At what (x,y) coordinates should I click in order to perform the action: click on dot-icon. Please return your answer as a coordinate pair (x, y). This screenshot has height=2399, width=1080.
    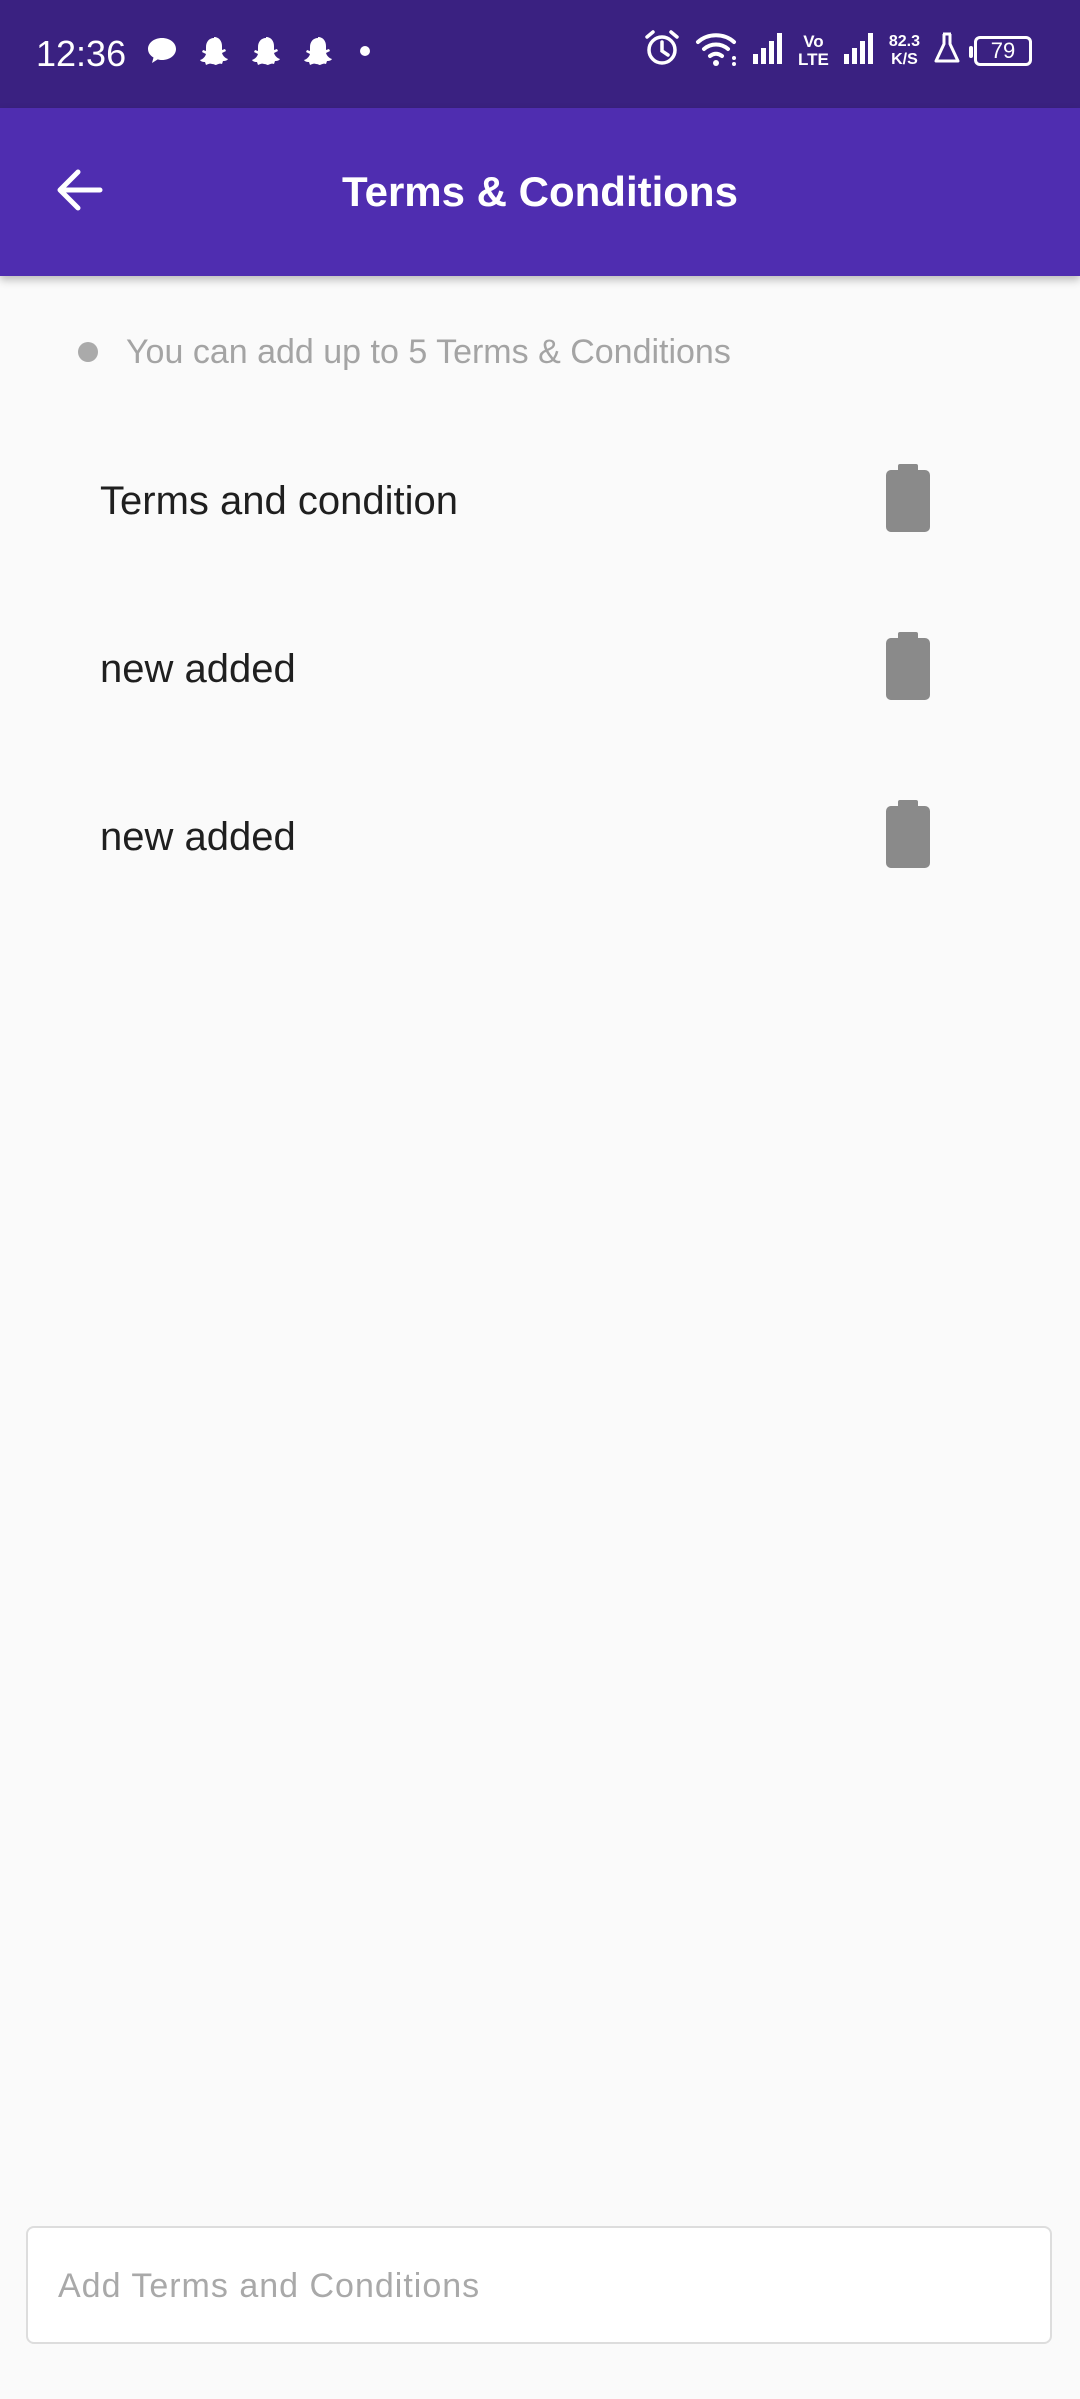
    Looking at the image, I should click on (365, 51).